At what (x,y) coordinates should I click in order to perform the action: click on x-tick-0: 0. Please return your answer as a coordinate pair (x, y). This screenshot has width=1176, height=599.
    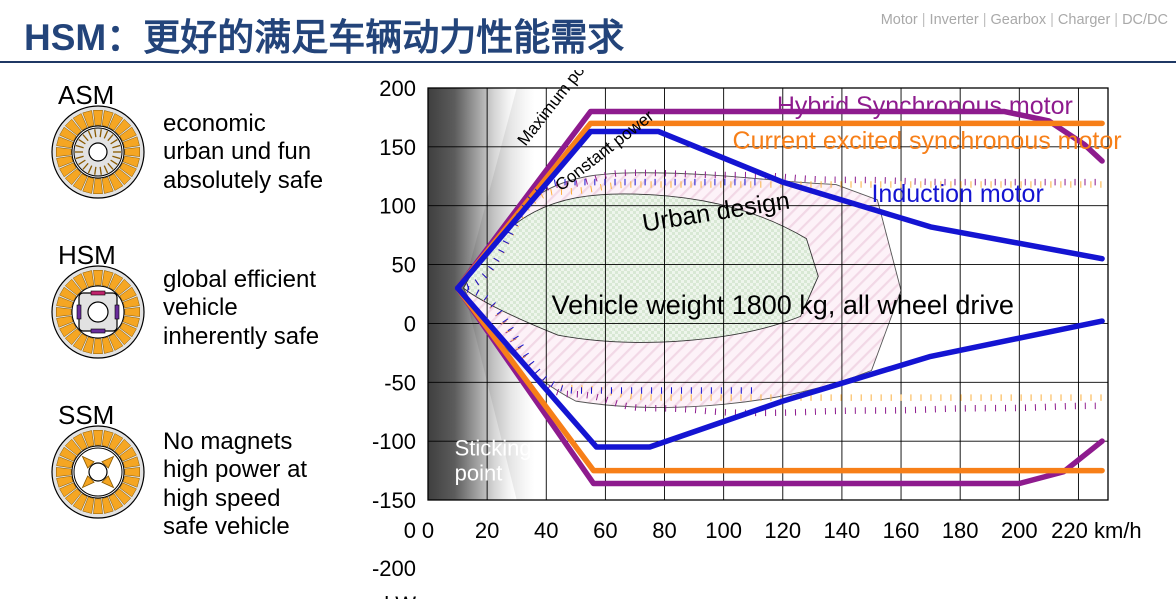
    Looking at the image, I should click on (428, 530).